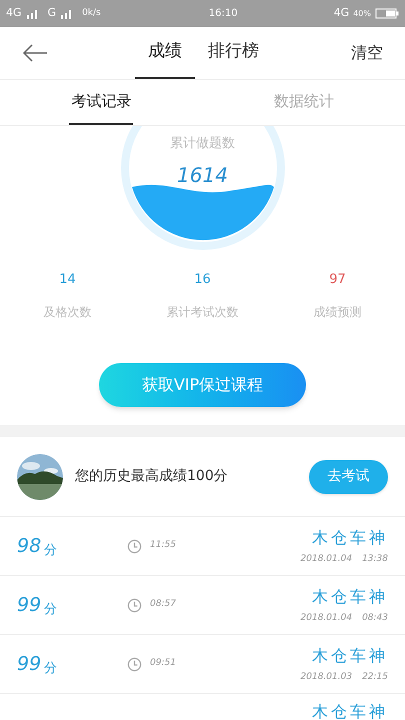 The image size is (405, 720). Describe the element at coordinates (29, 546) in the screenshot. I see `score-value: 98` at that location.